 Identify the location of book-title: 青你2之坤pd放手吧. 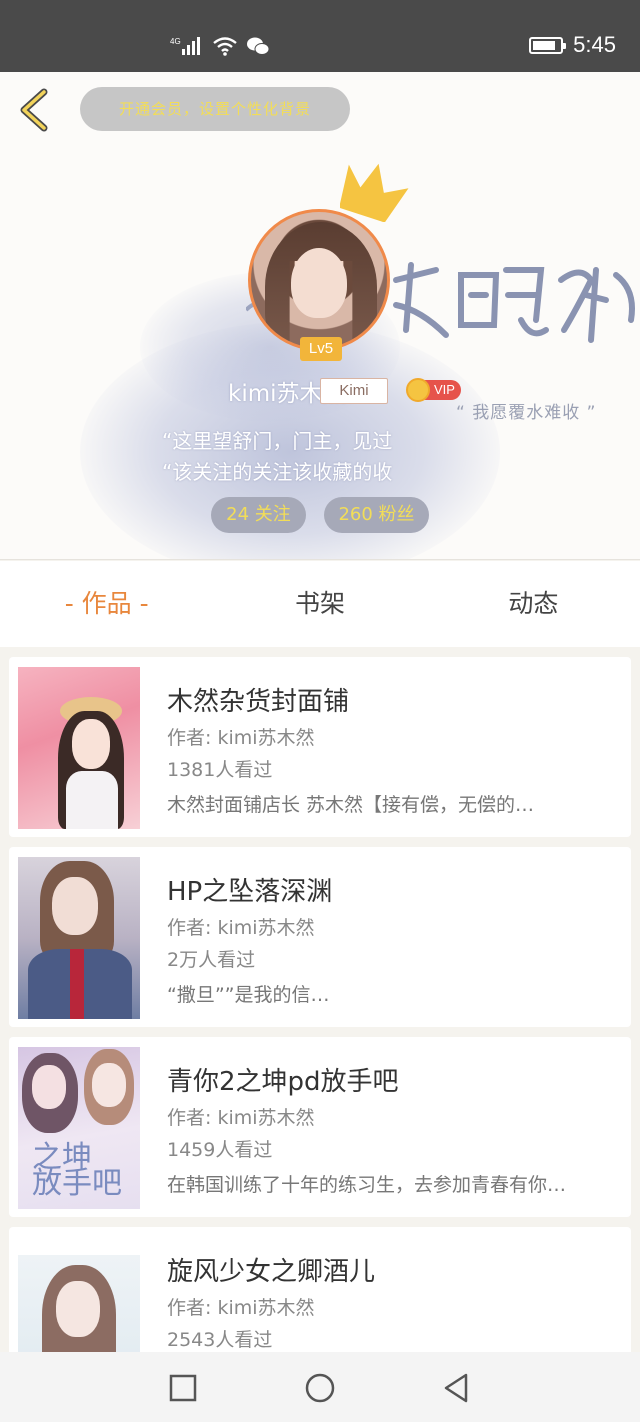
(283, 1082).